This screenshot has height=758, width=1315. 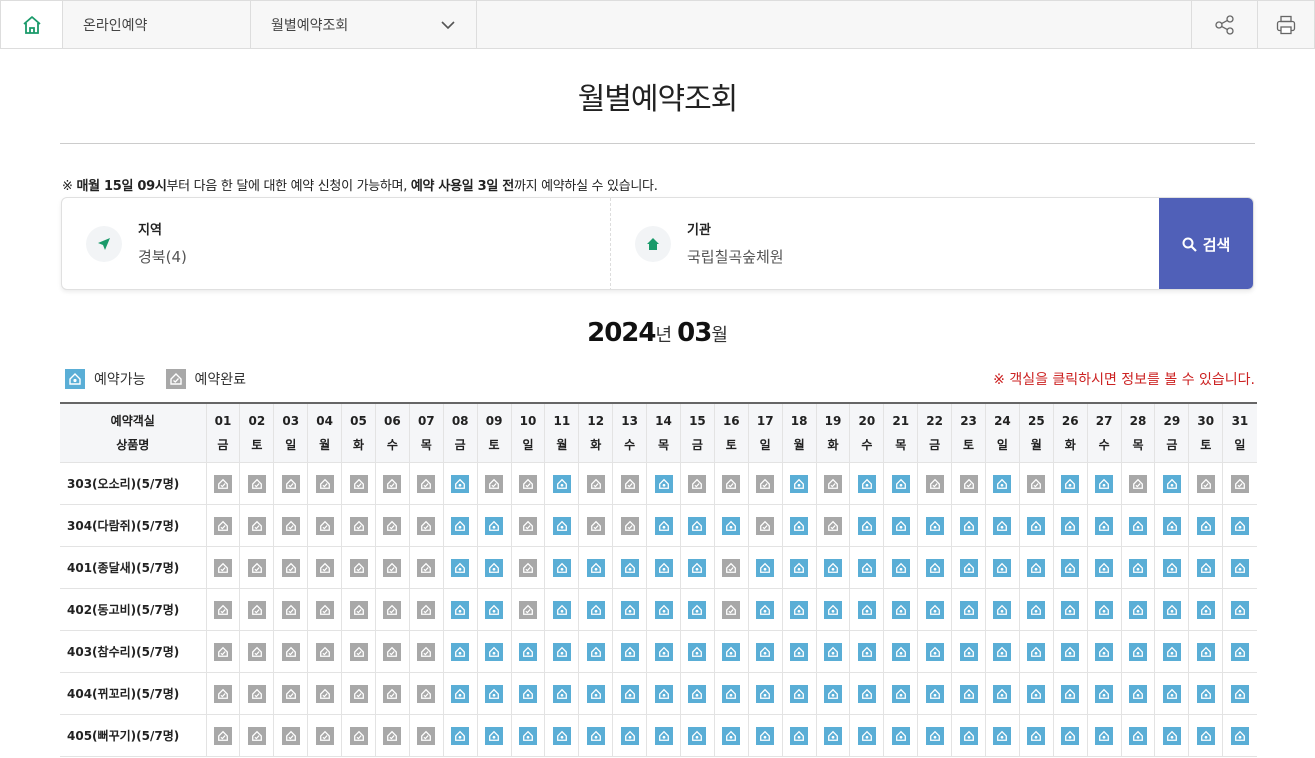 I want to click on share-button, so click(x=1224, y=24).